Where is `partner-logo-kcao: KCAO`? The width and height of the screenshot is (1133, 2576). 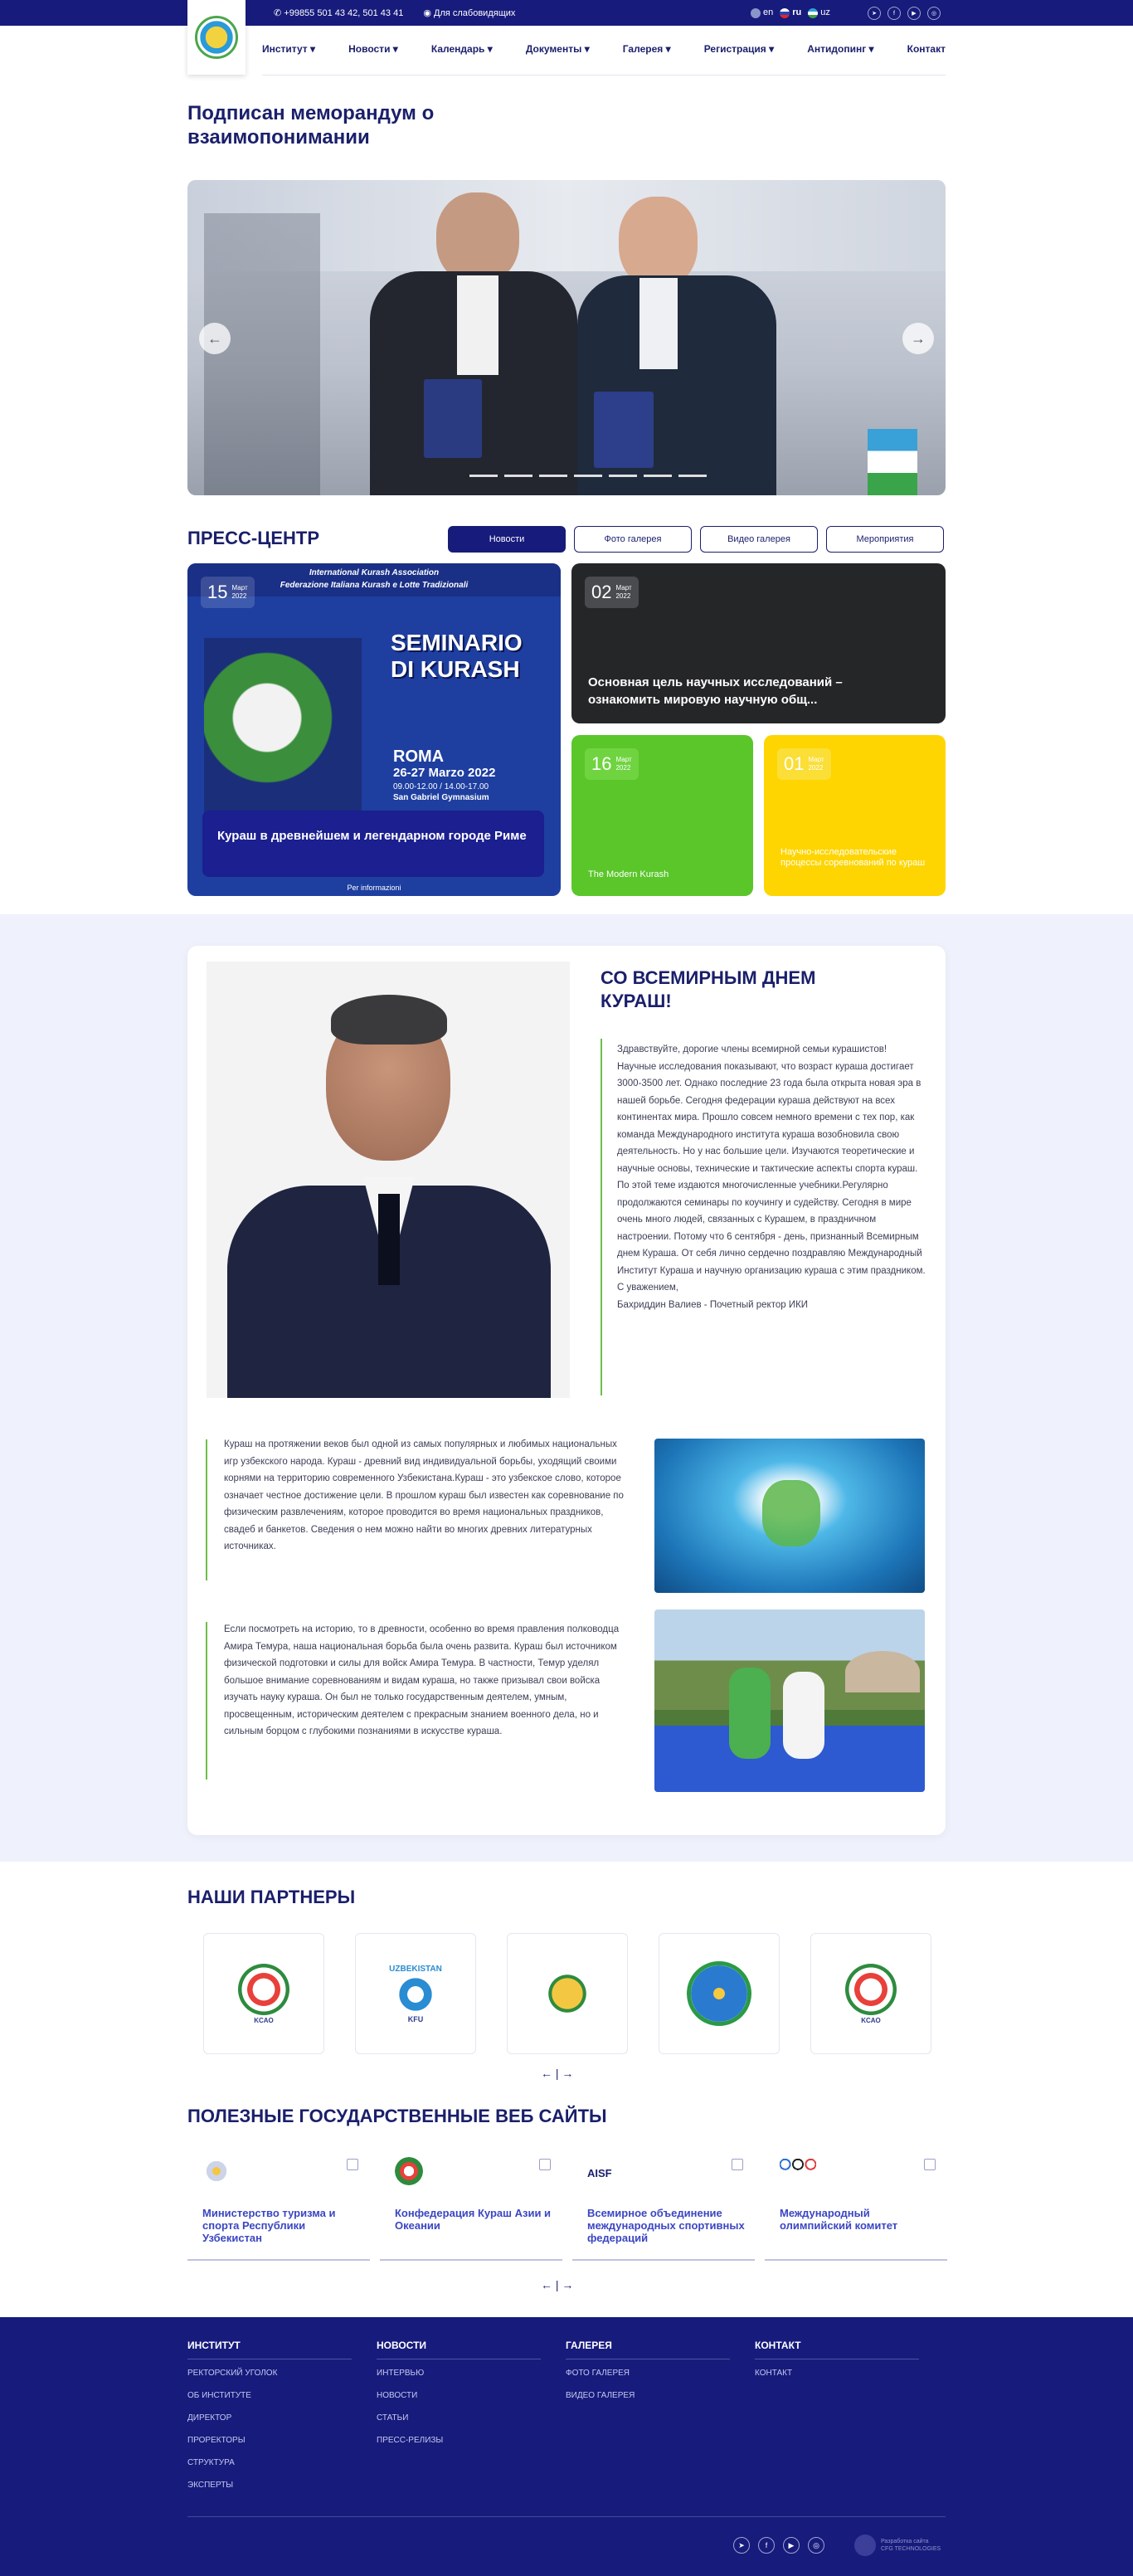 partner-logo-kcao: KCAO is located at coordinates (264, 1993).